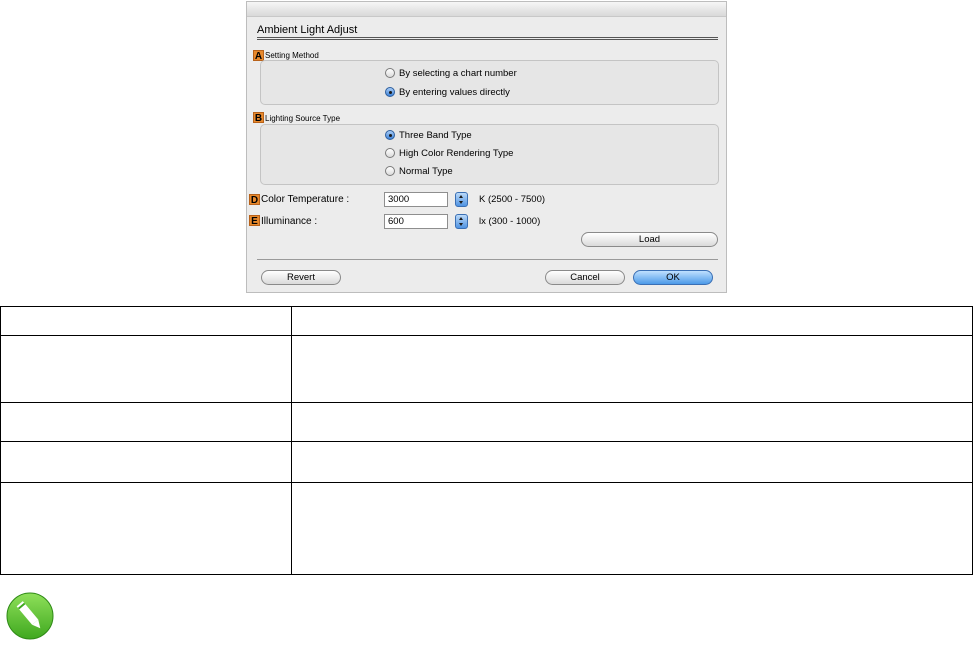  I want to click on section-badge-d: D, so click(254, 200).